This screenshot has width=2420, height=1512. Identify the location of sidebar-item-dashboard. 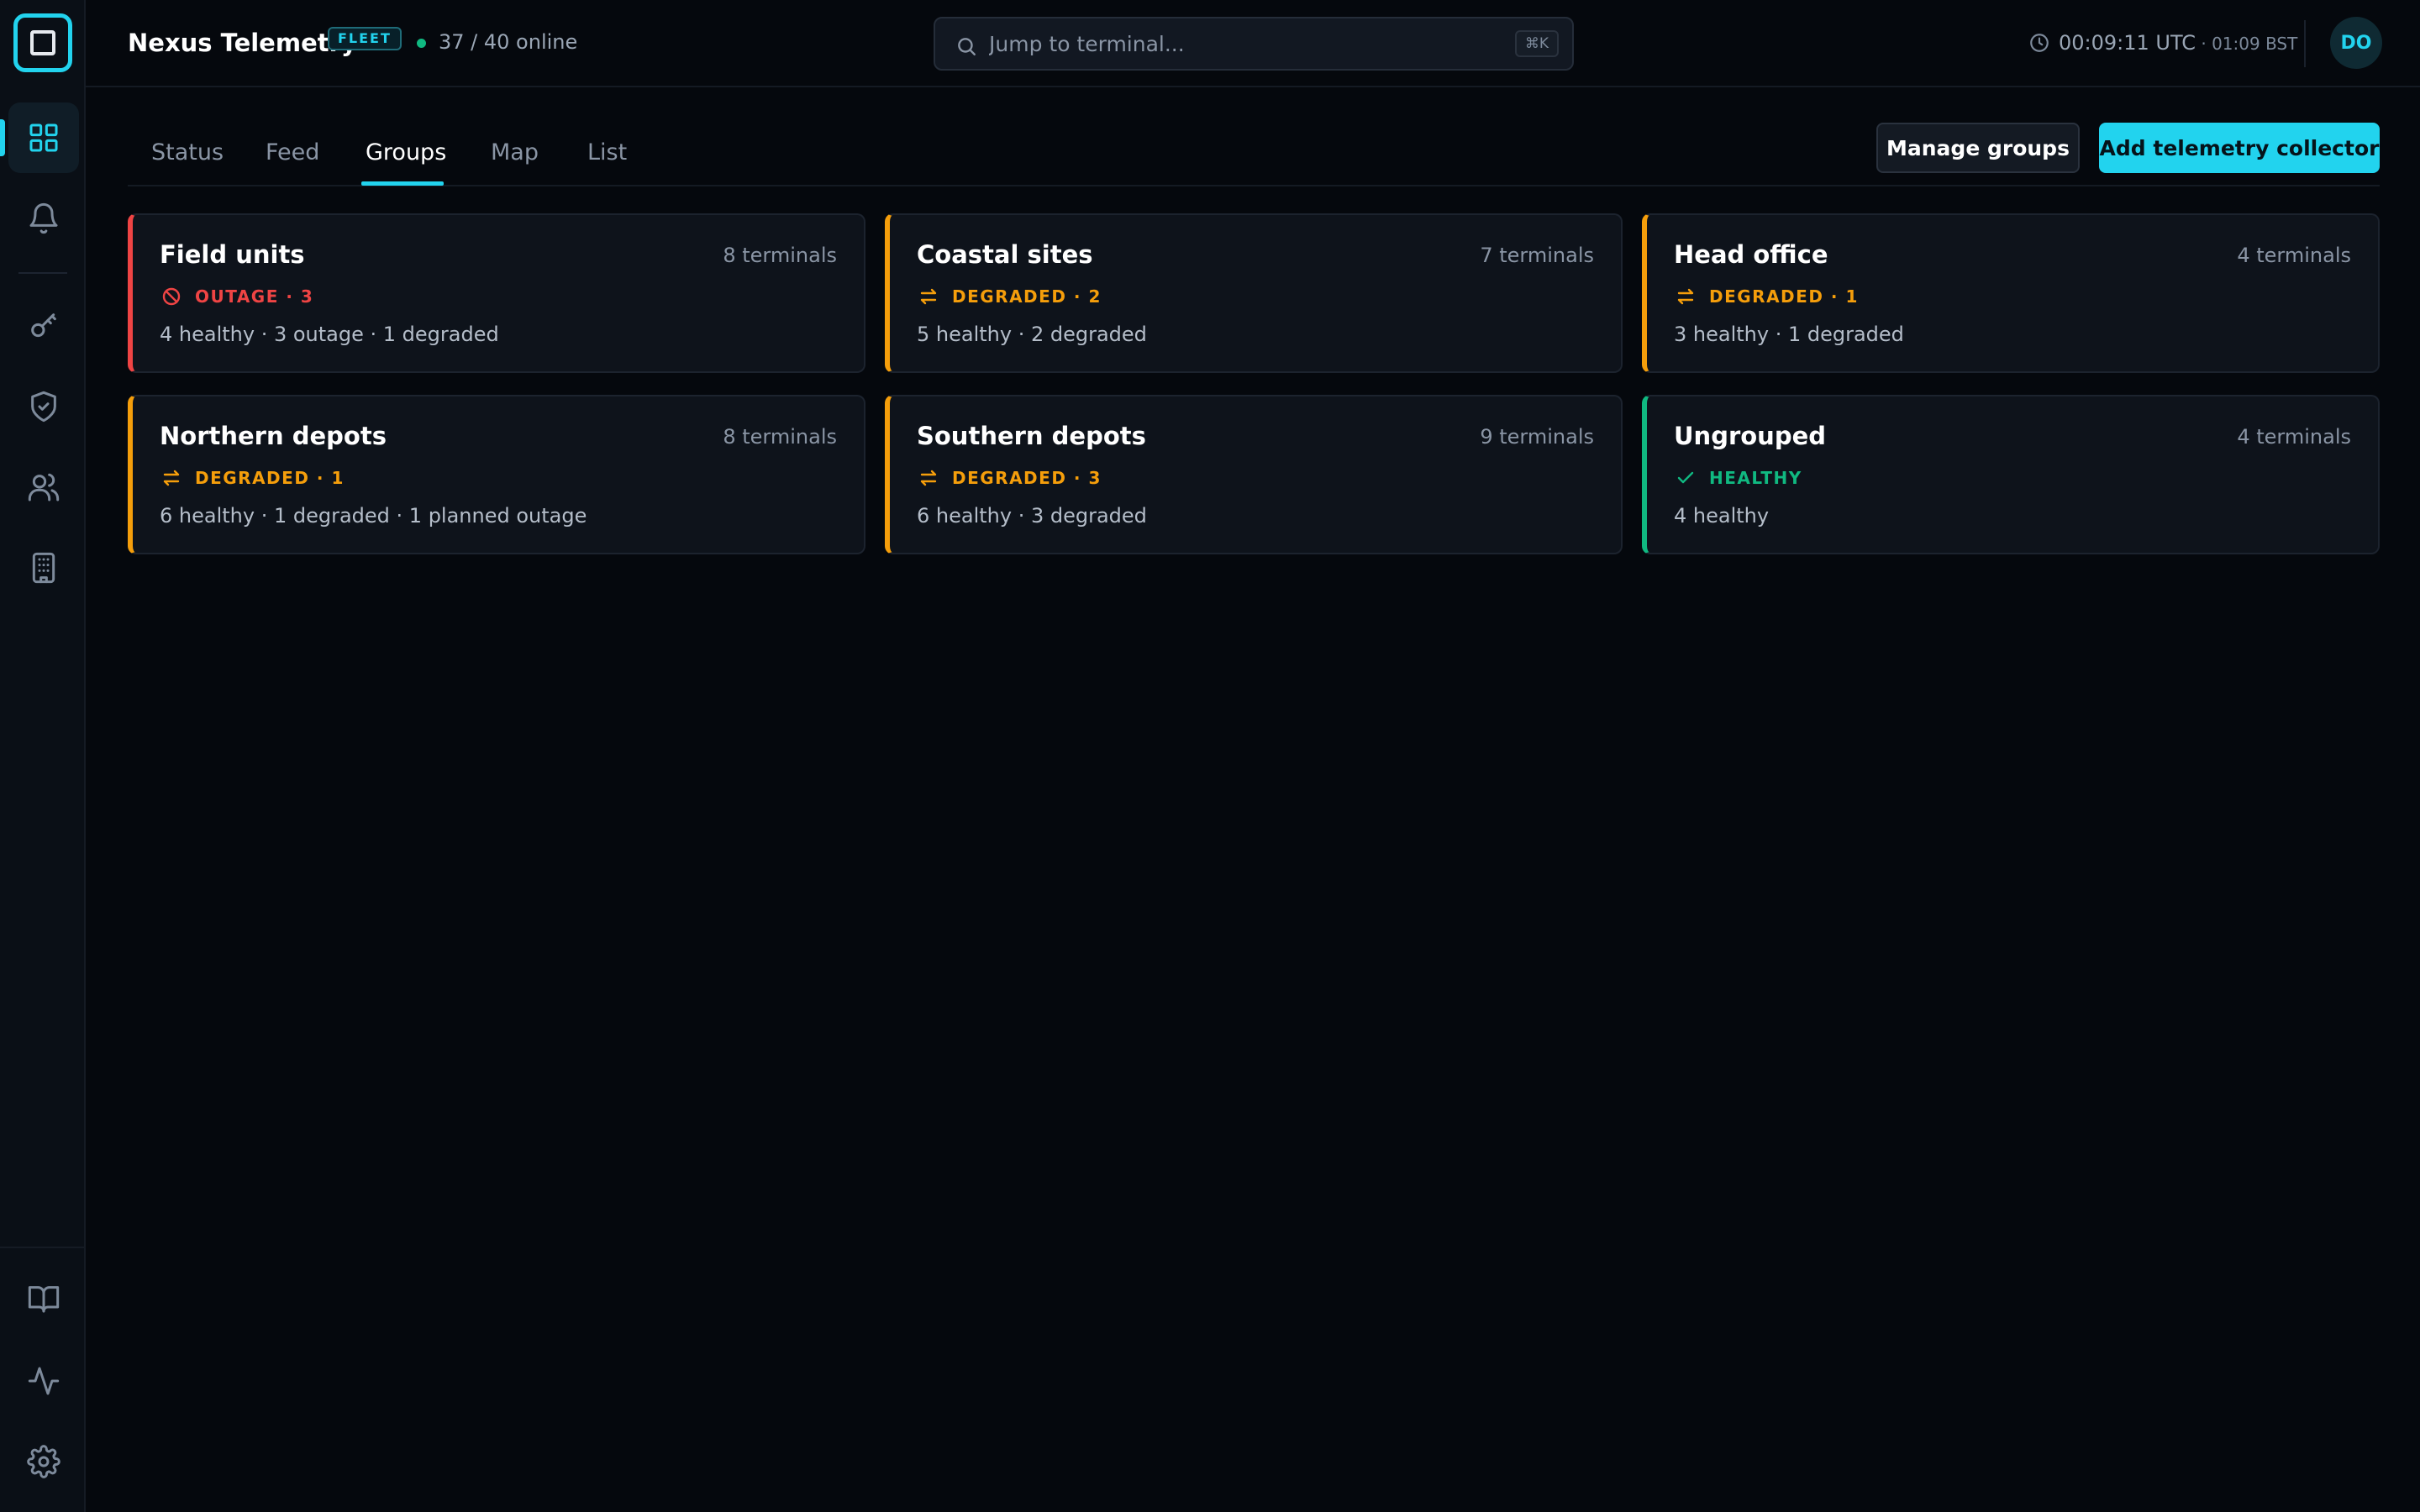
(43, 137).